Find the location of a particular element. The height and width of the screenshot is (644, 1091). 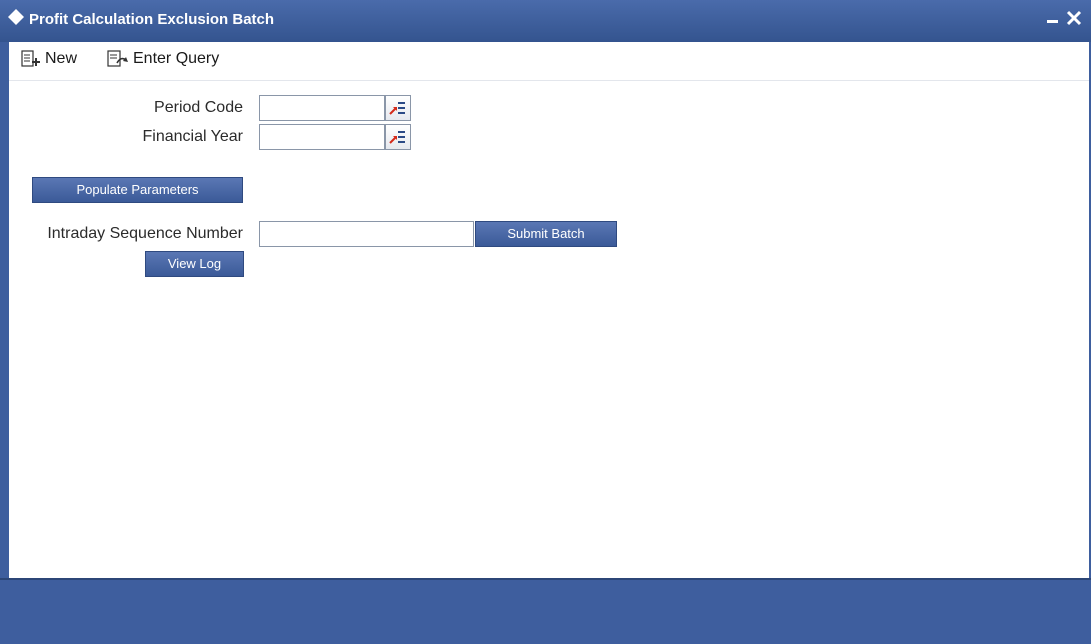

close-button is located at coordinates (1074, 18).